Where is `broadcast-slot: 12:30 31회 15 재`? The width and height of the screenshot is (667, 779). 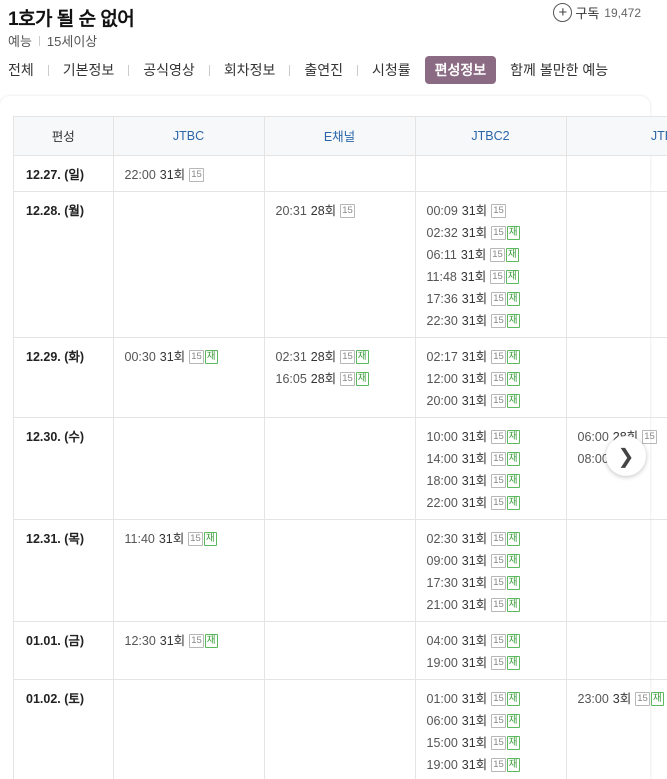 broadcast-slot: 12:30 31회 15 재 is located at coordinates (194, 641).